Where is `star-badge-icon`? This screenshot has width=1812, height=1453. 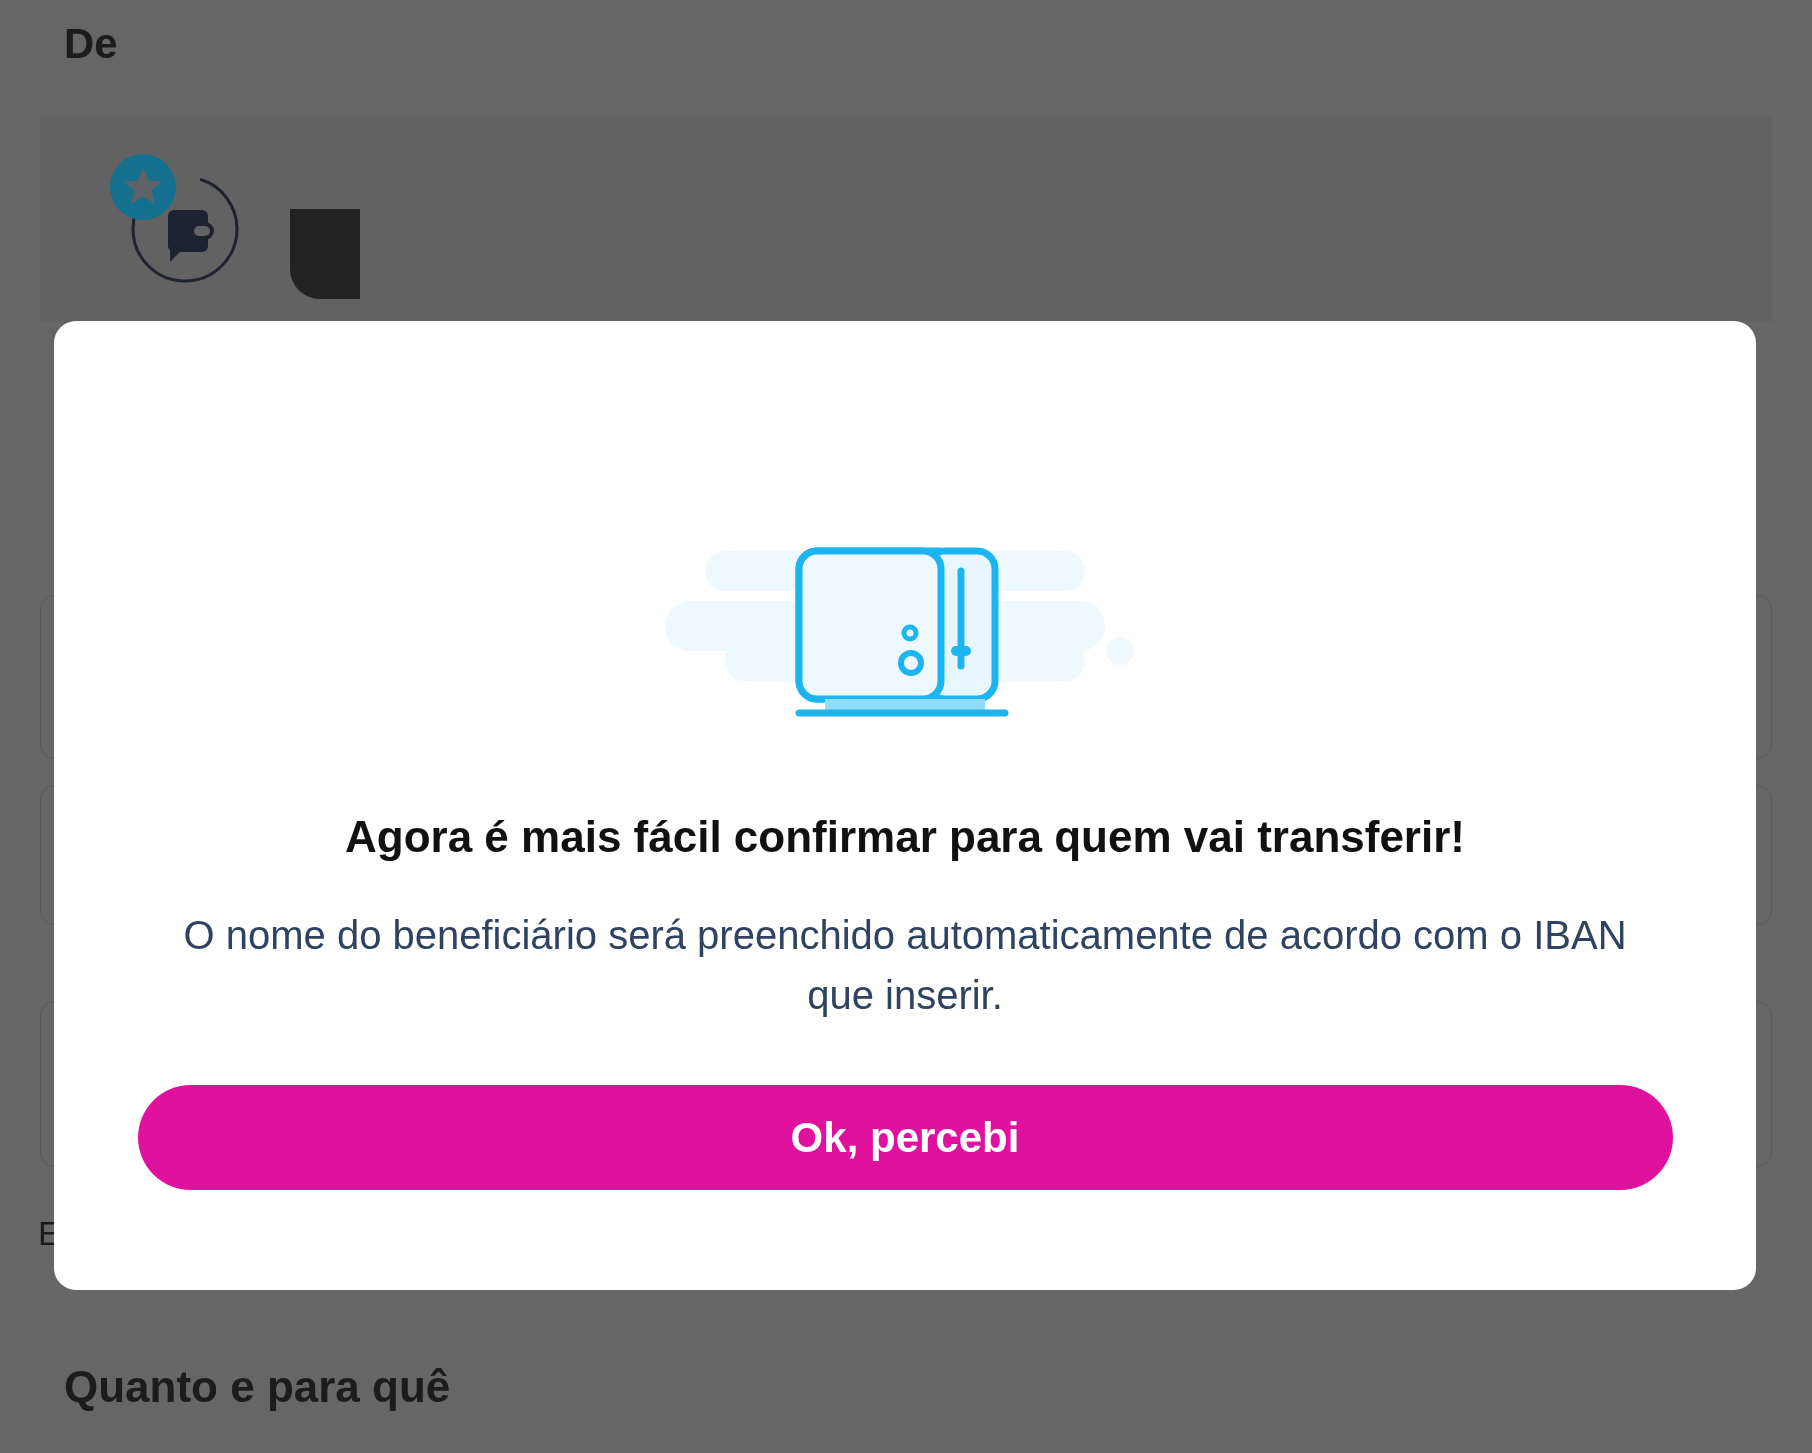 star-badge-icon is located at coordinates (143, 187).